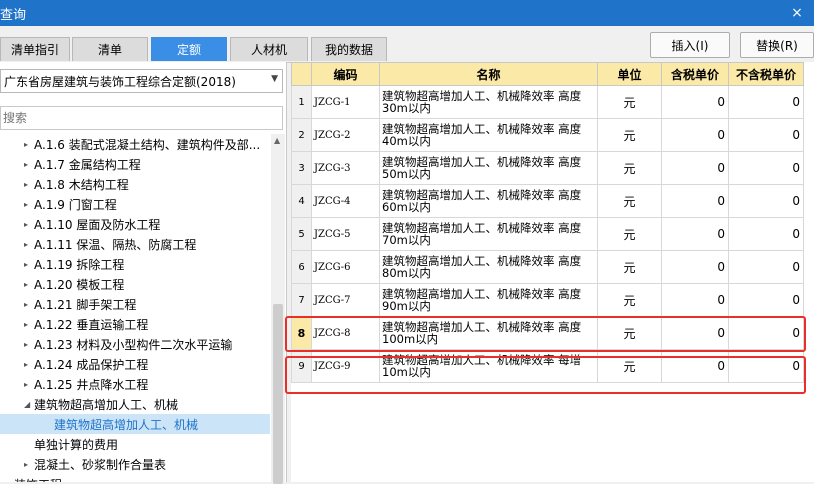  Describe the element at coordinates (135, 364) in the screenshot. I see `tree-node: ▸ A.1.24 成品保护工程` at that location.